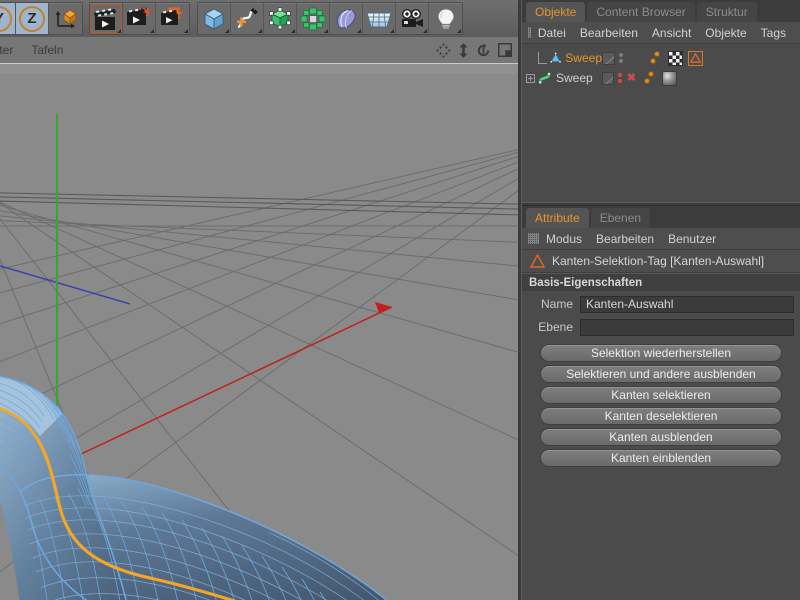 The image size is (800, 600). I want to click on rotate-icon, so click(483, 50).